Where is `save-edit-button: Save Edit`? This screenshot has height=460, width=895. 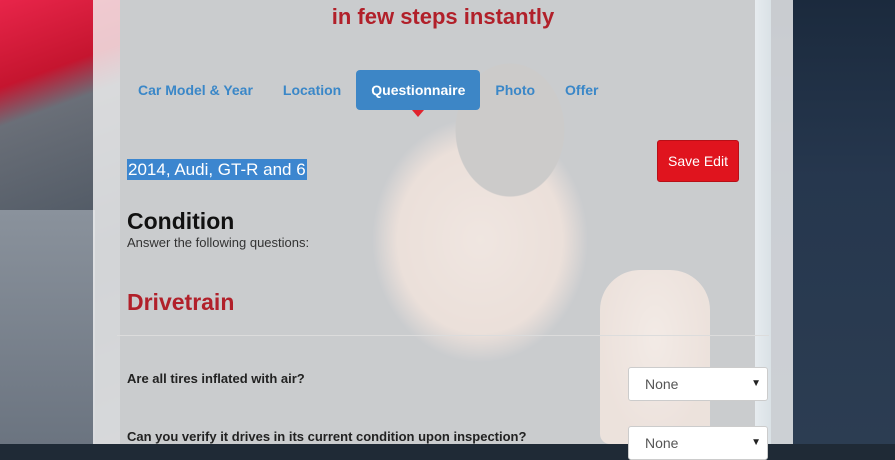
save-edit-button: Save Edit is located at coordinates (698, 161).